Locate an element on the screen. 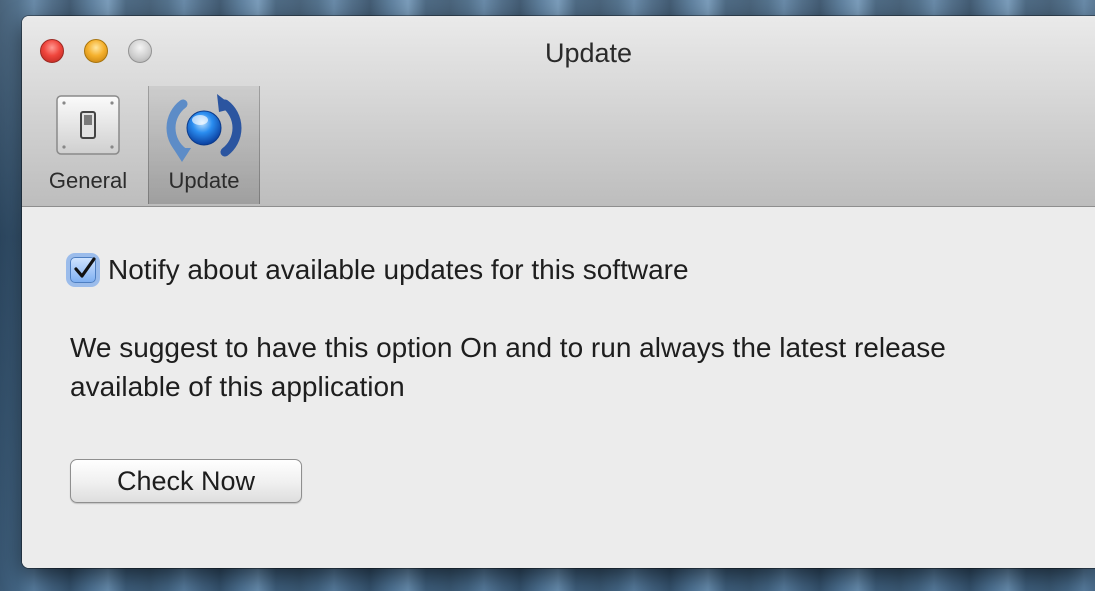 This screenshot has height=591, width=1095. window-title: Update is located at coordinates (588, 53).